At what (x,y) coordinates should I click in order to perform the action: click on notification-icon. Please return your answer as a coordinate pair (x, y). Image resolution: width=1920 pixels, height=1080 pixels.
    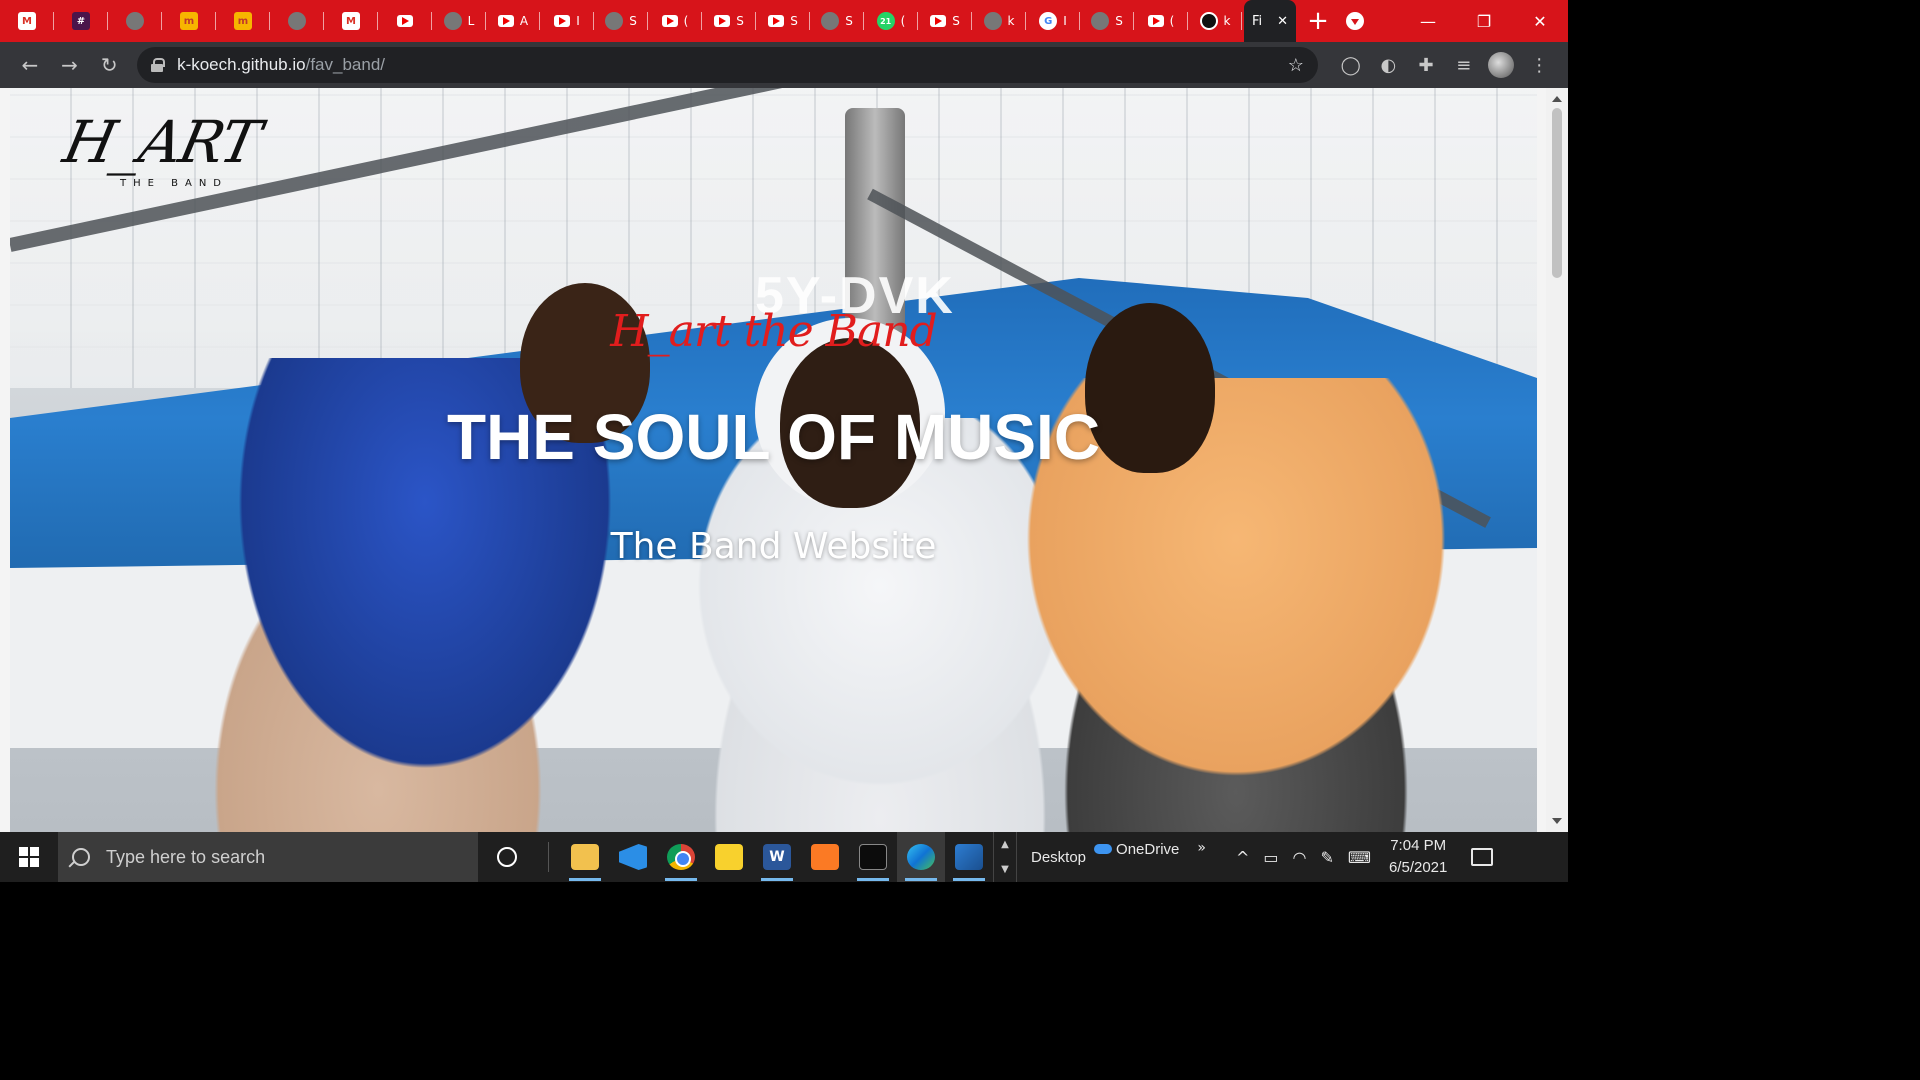
    Looking at the image, I should click on (1482, 857).